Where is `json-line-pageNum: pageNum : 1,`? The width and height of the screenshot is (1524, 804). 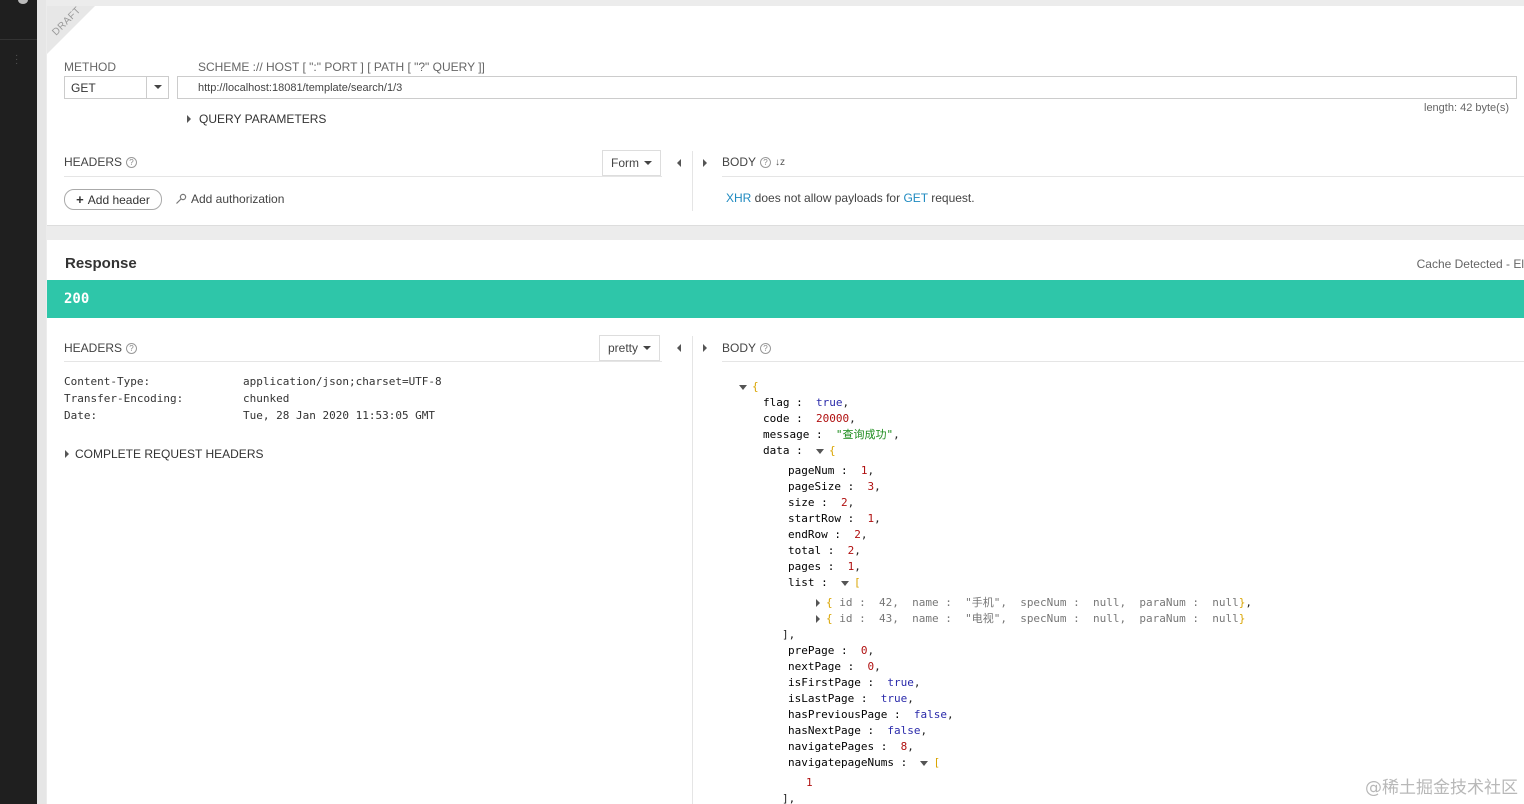
json-line-pageNum: pageNum : 1, is located at coordinates (831, 470).